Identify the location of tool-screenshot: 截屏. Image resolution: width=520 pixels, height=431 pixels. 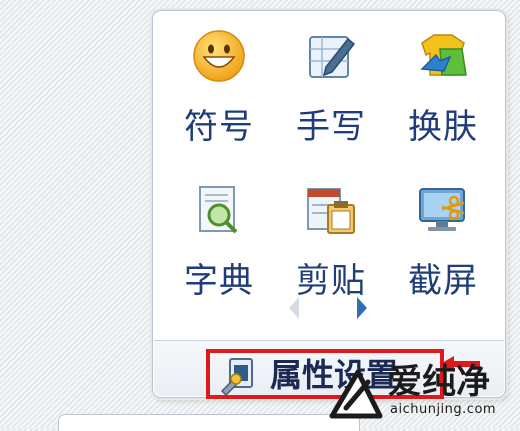
(441, 253).